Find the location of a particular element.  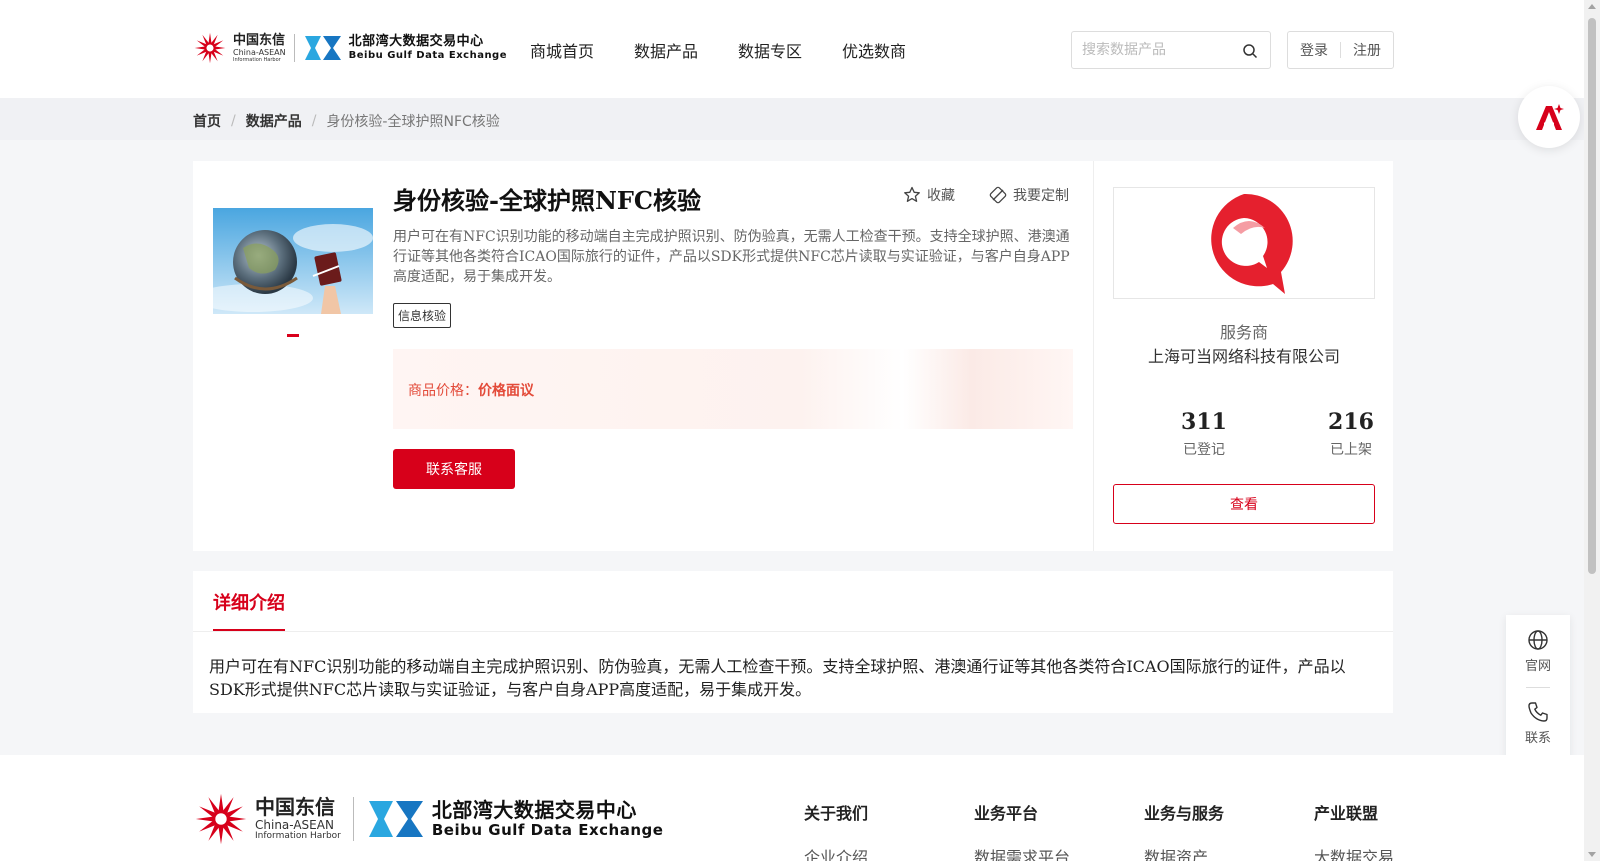

logo-bd-cn: 北部湾大数据交易中心 is located at coordinates (416, 41).